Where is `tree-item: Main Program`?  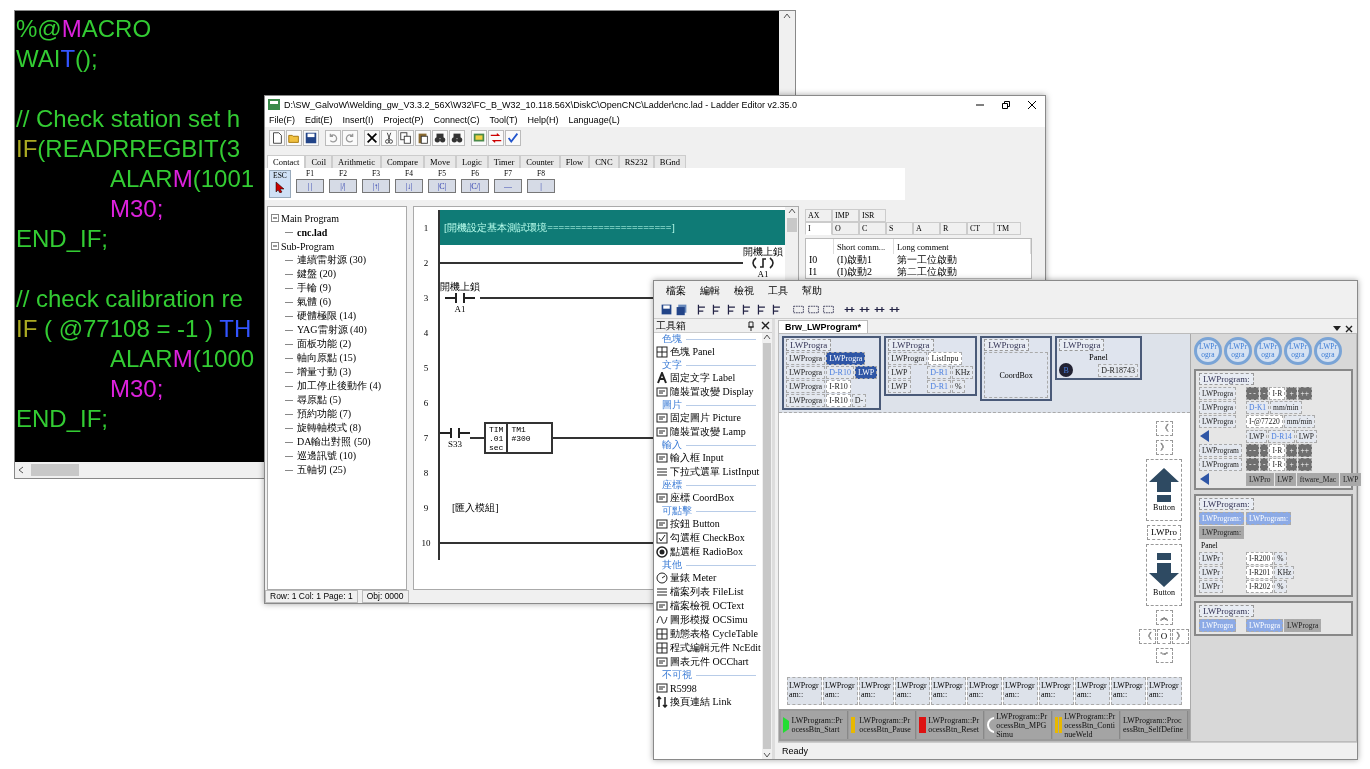 tree-item: Main Program is located at coordinates (310, 218).